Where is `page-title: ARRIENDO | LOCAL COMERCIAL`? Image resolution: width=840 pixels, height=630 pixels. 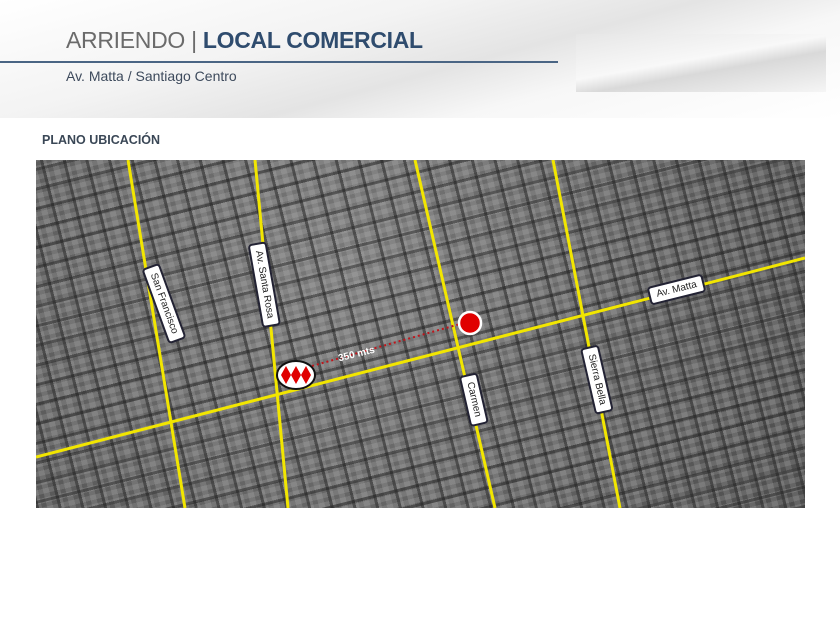
page-title: ARRIENDO | LOCAL COMERCIAL is located at coordinates (244, 40).